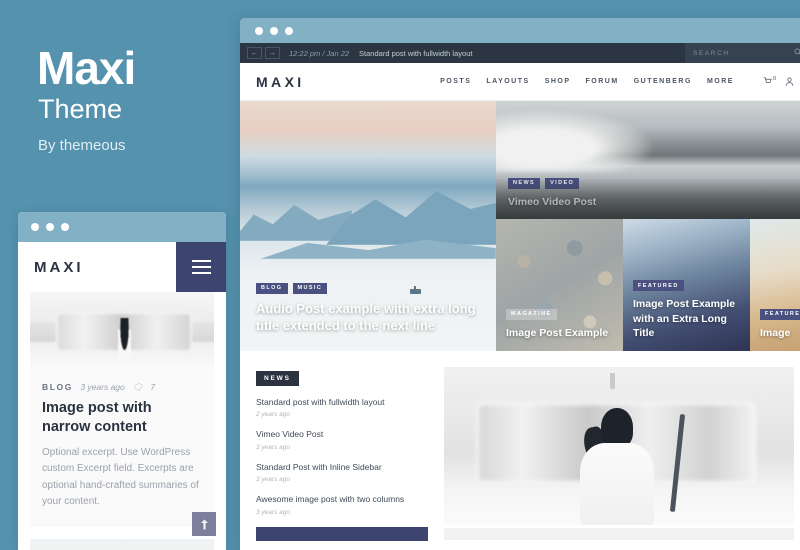 The width and height of the screenshot is (800, 550). What do you see at coordinates (137, 387) in the screenshot?
I see `comment-icon: 🗨` at bounding box center [137, 387].